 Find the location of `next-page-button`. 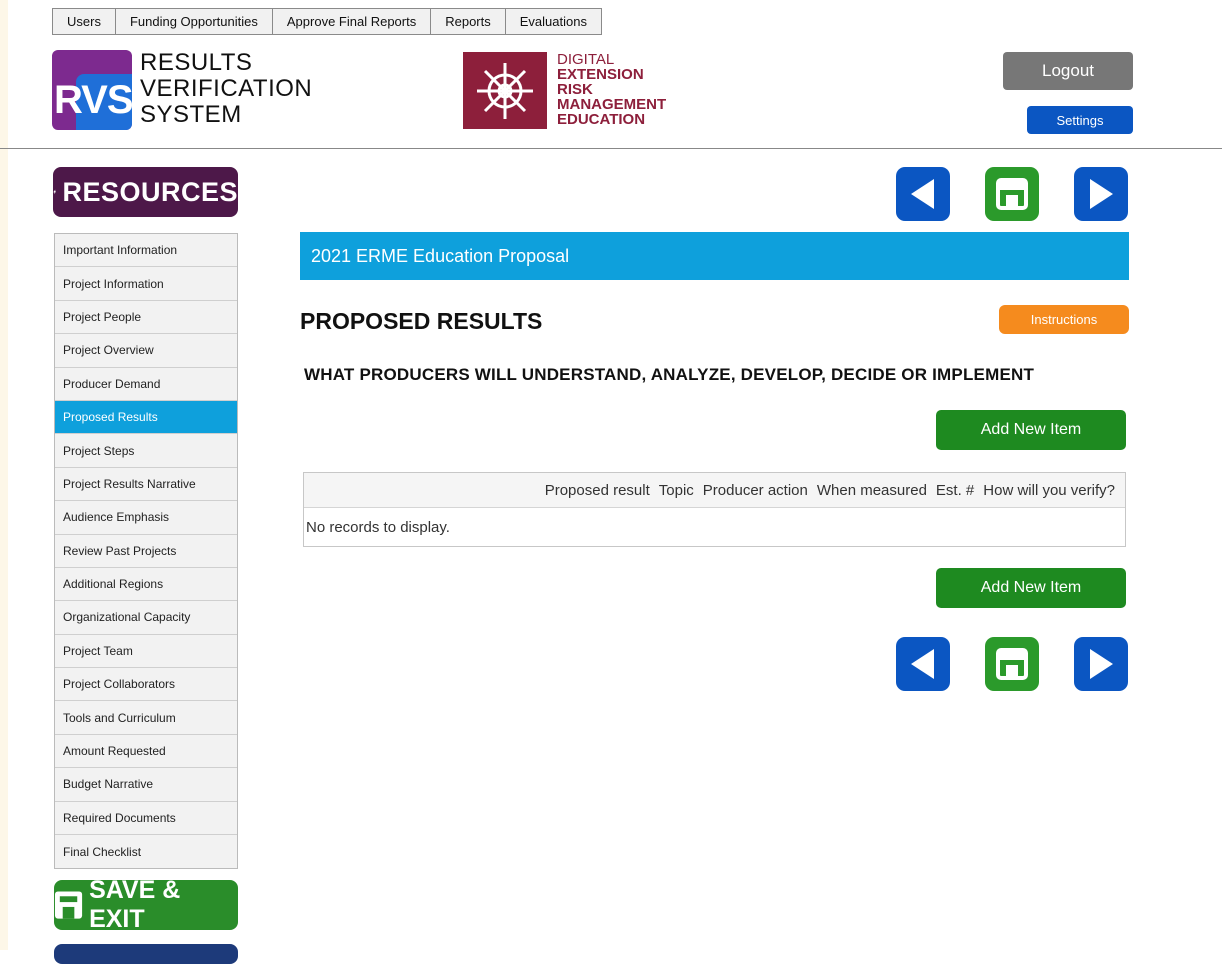

next-page-button is located at coordinates (1101, 194).